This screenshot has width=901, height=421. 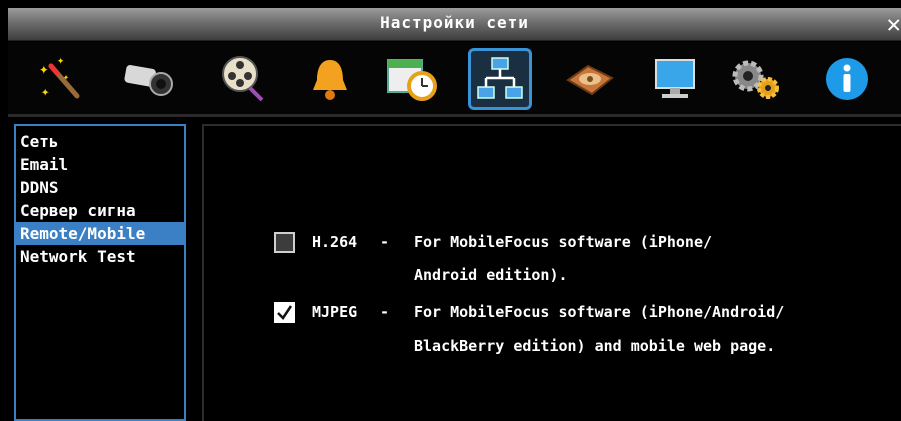 What do you see at coordinates (100, 187) in the screenshot?
I see `menu-item-ddns: DDNS` at bounding box center [100, 187].